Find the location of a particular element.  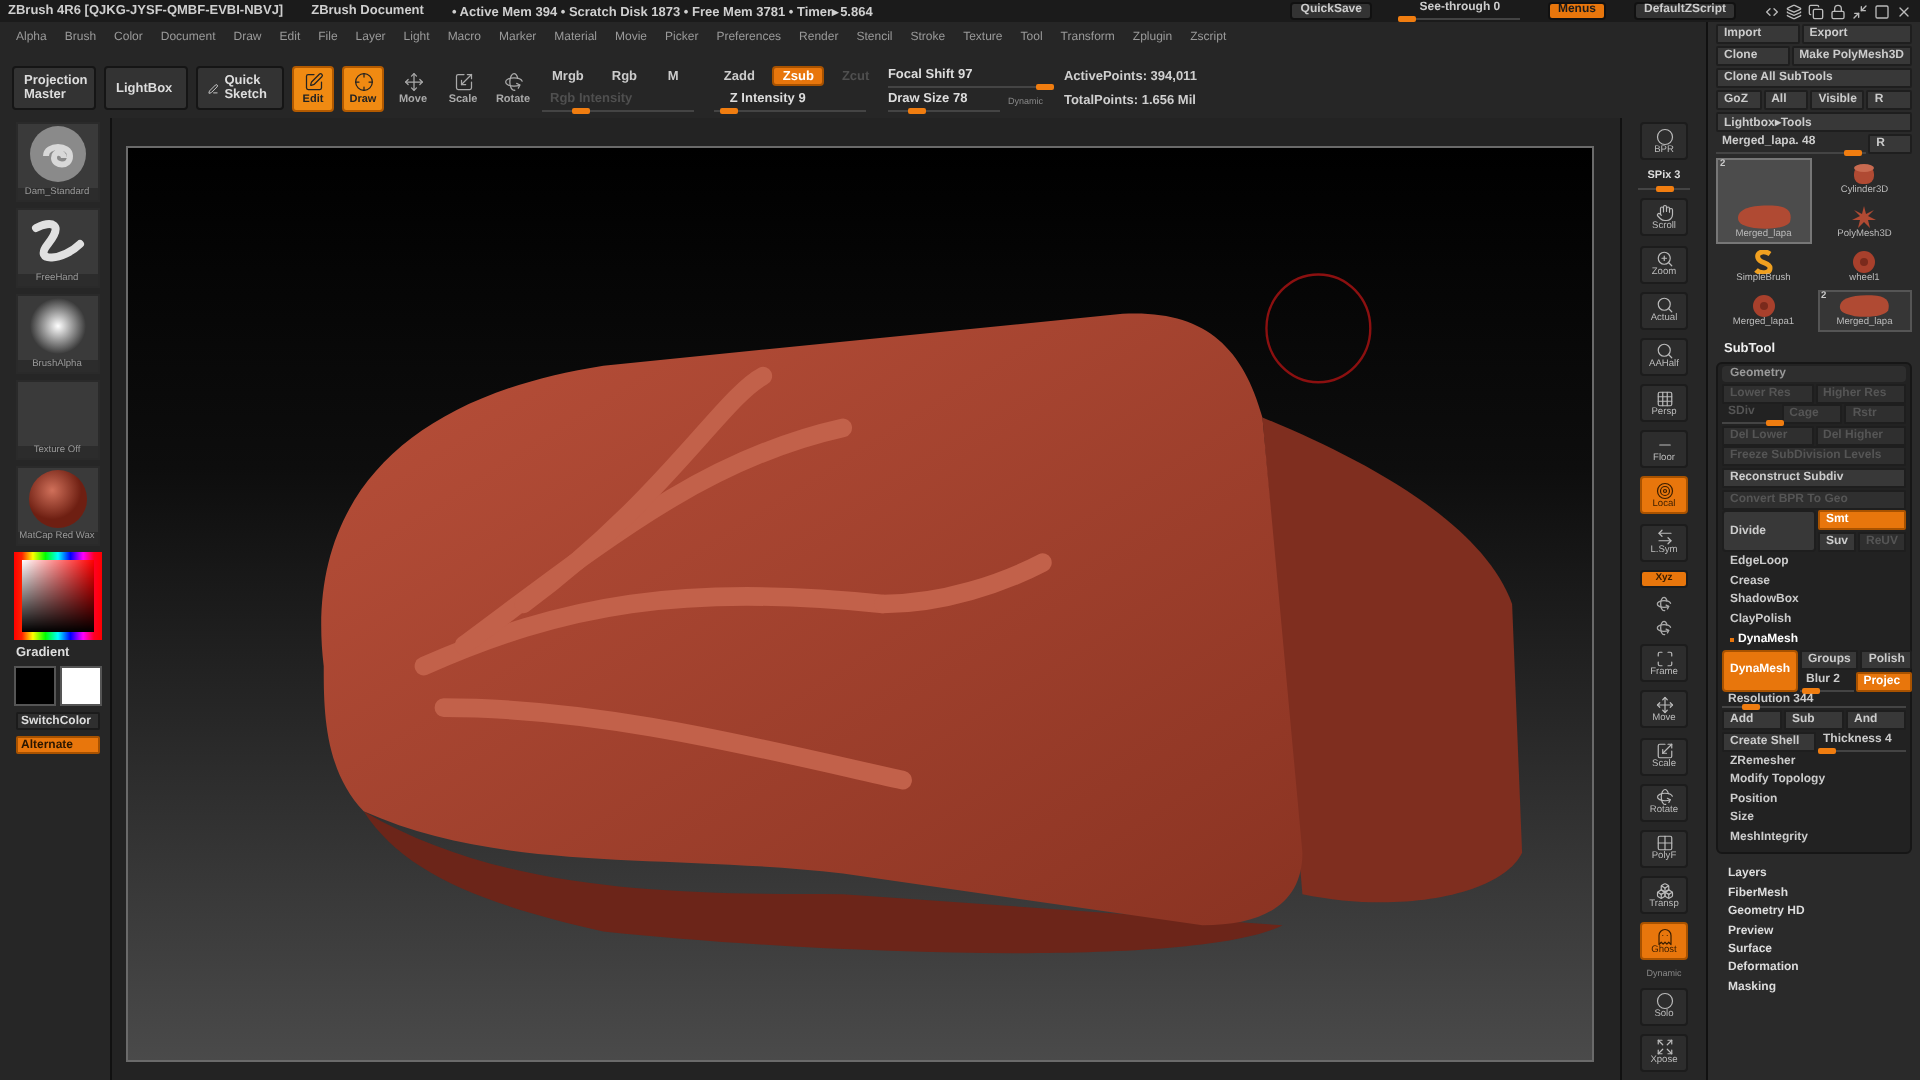

brush-cursor-icon is located at coordinates (1318, 328).